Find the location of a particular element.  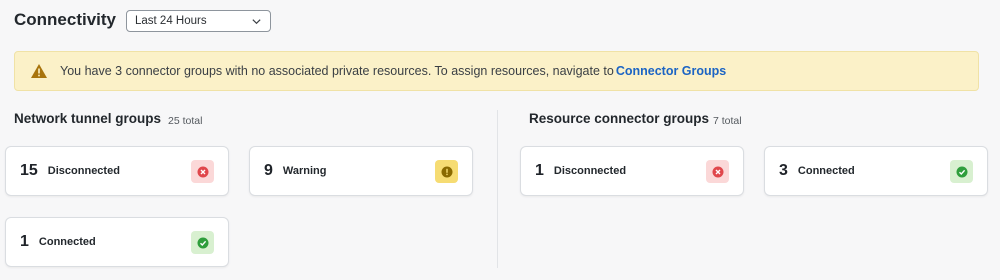

time-range-select: Last 24 Hours is located at coordinates (198, 21).